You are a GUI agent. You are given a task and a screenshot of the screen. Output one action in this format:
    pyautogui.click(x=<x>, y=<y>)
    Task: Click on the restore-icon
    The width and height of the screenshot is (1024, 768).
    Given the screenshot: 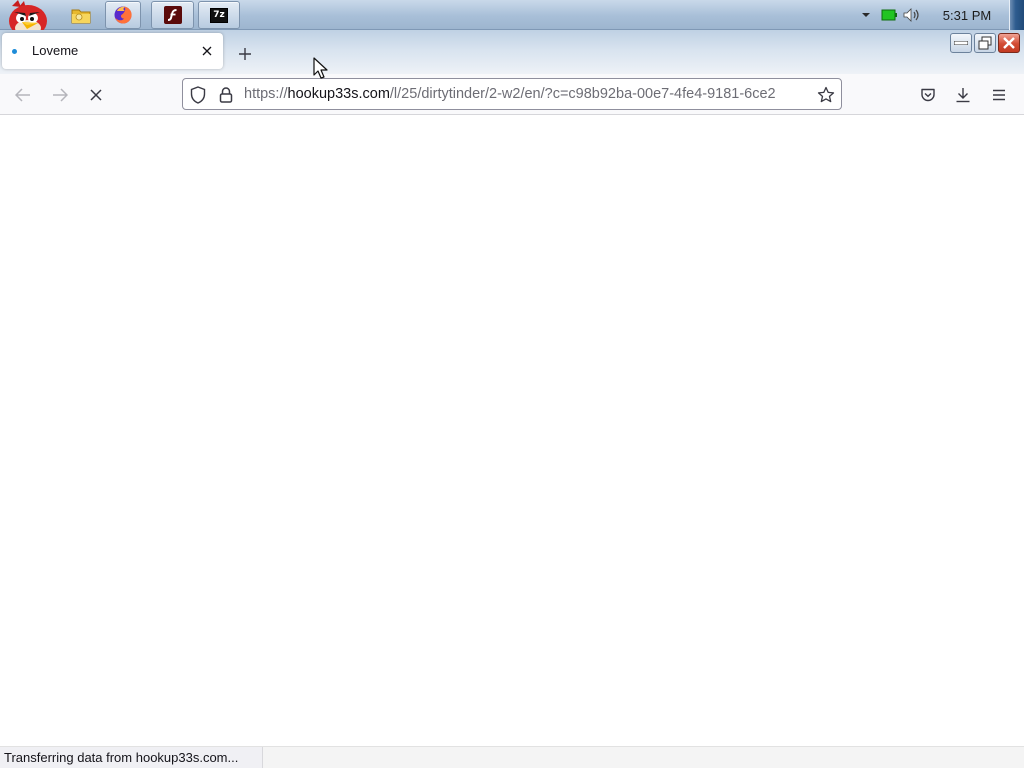 What is the action you would take?
    pyautogui.click(x=985, y=43)
    